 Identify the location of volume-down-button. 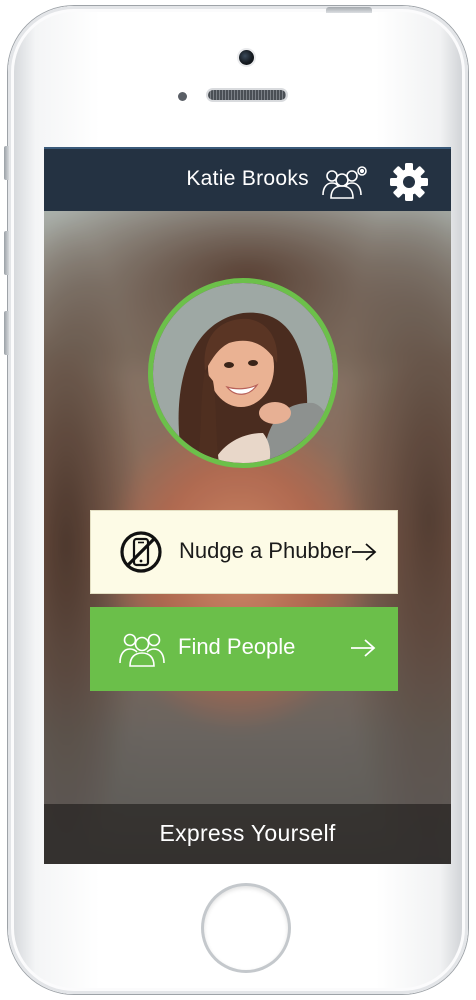
(6, 333).